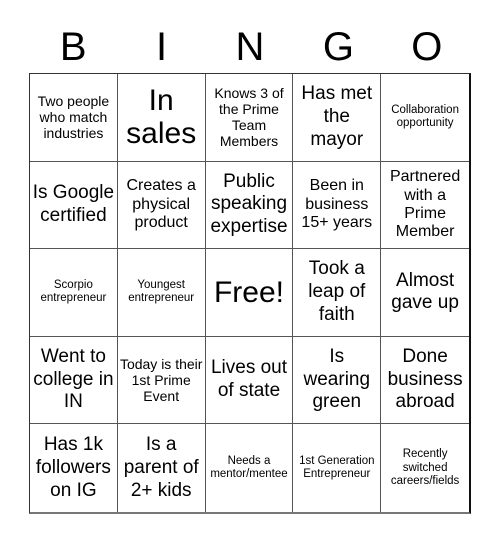 The width and height of the screenshot is (500, 544). I want to click on bingo-cell-label: Went to college in IN, so click(73, 379).